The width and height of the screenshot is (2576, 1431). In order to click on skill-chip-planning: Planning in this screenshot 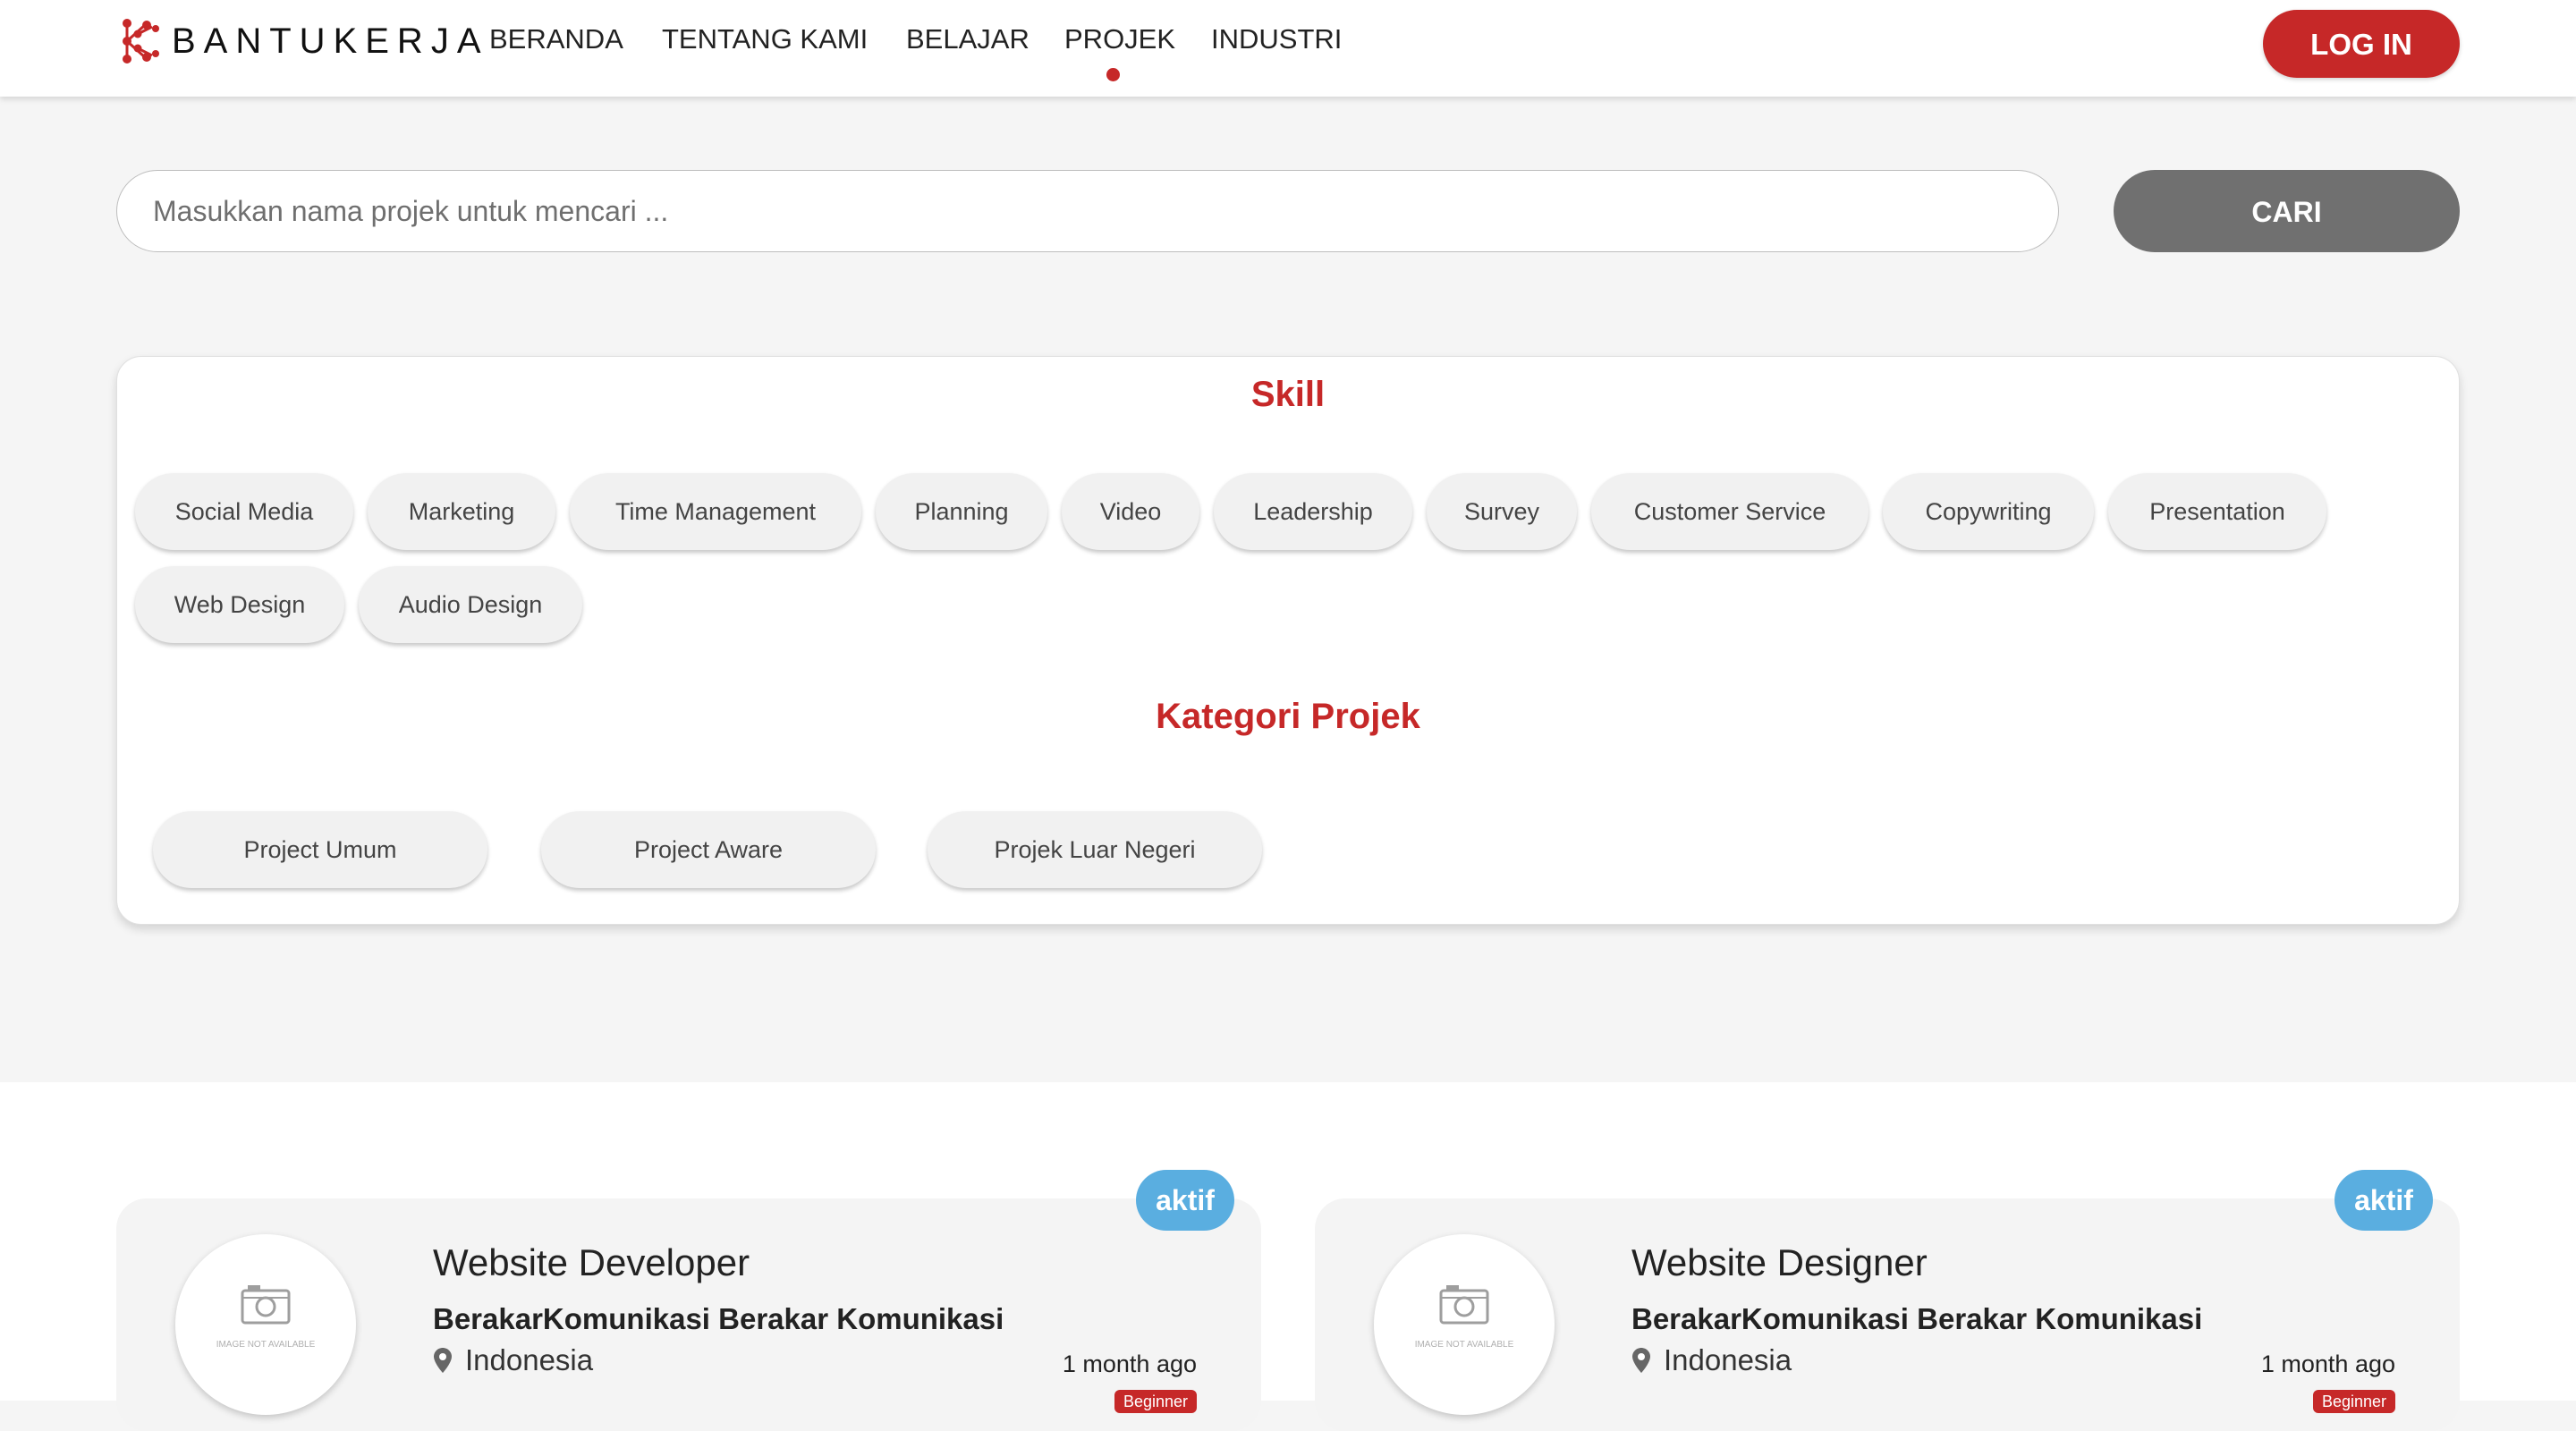, I will do `click(961, 512)`.